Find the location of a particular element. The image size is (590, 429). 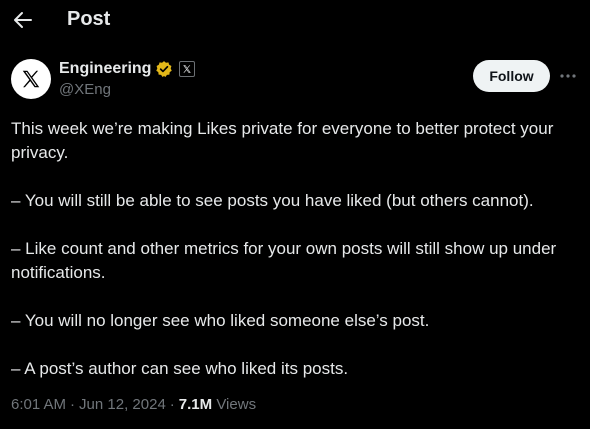

author-name-row: Engineering is located at coordinates (127, 69).